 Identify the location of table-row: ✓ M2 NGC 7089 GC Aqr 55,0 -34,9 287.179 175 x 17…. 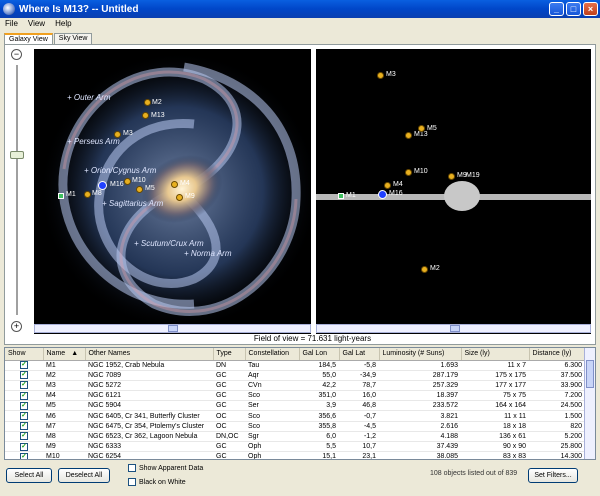
(295, 375).